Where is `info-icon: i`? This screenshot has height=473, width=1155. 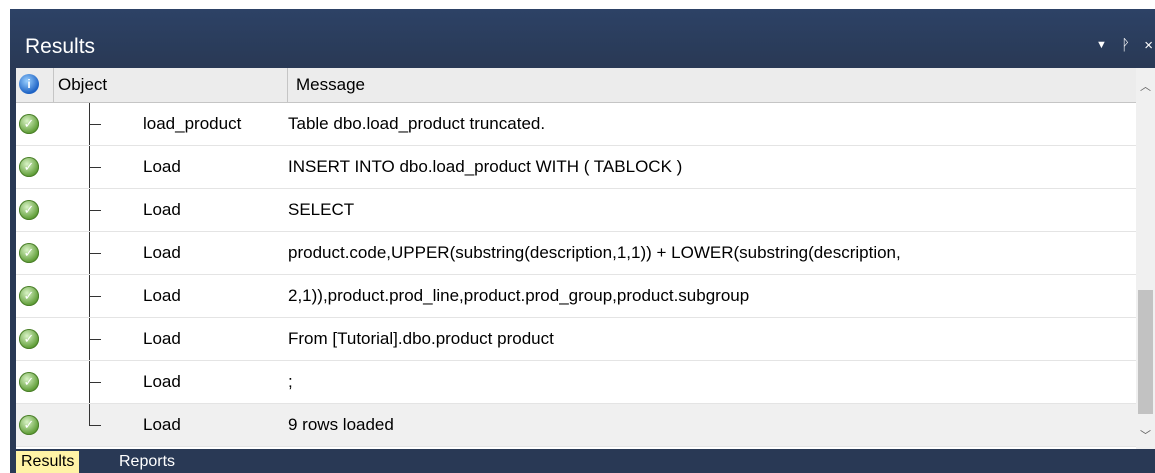
info-icon: i is located at coordinates (29, 84).